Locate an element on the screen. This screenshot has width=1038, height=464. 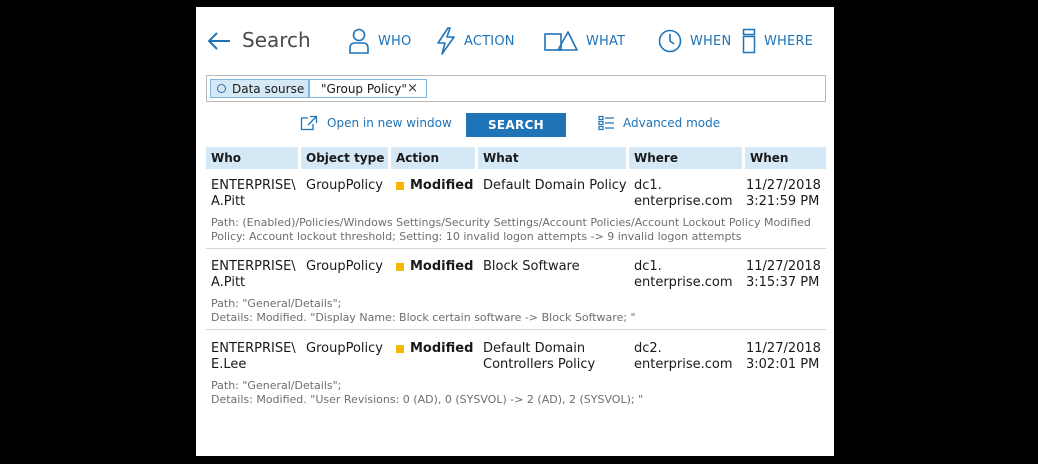
list-settings-icon is located at coordinates (606, 123).